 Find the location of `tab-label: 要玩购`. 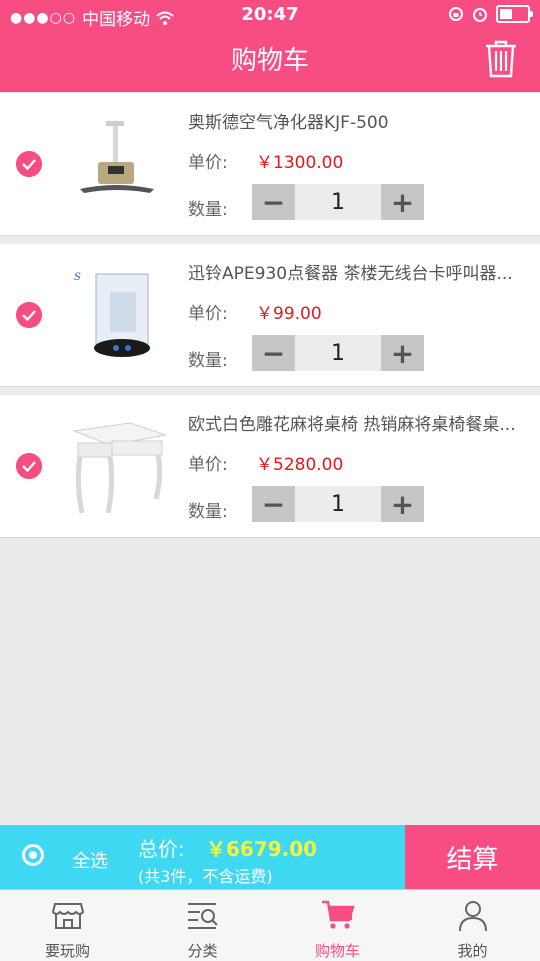

tab-label: 要玩购 is located at coordinates (67, 951).